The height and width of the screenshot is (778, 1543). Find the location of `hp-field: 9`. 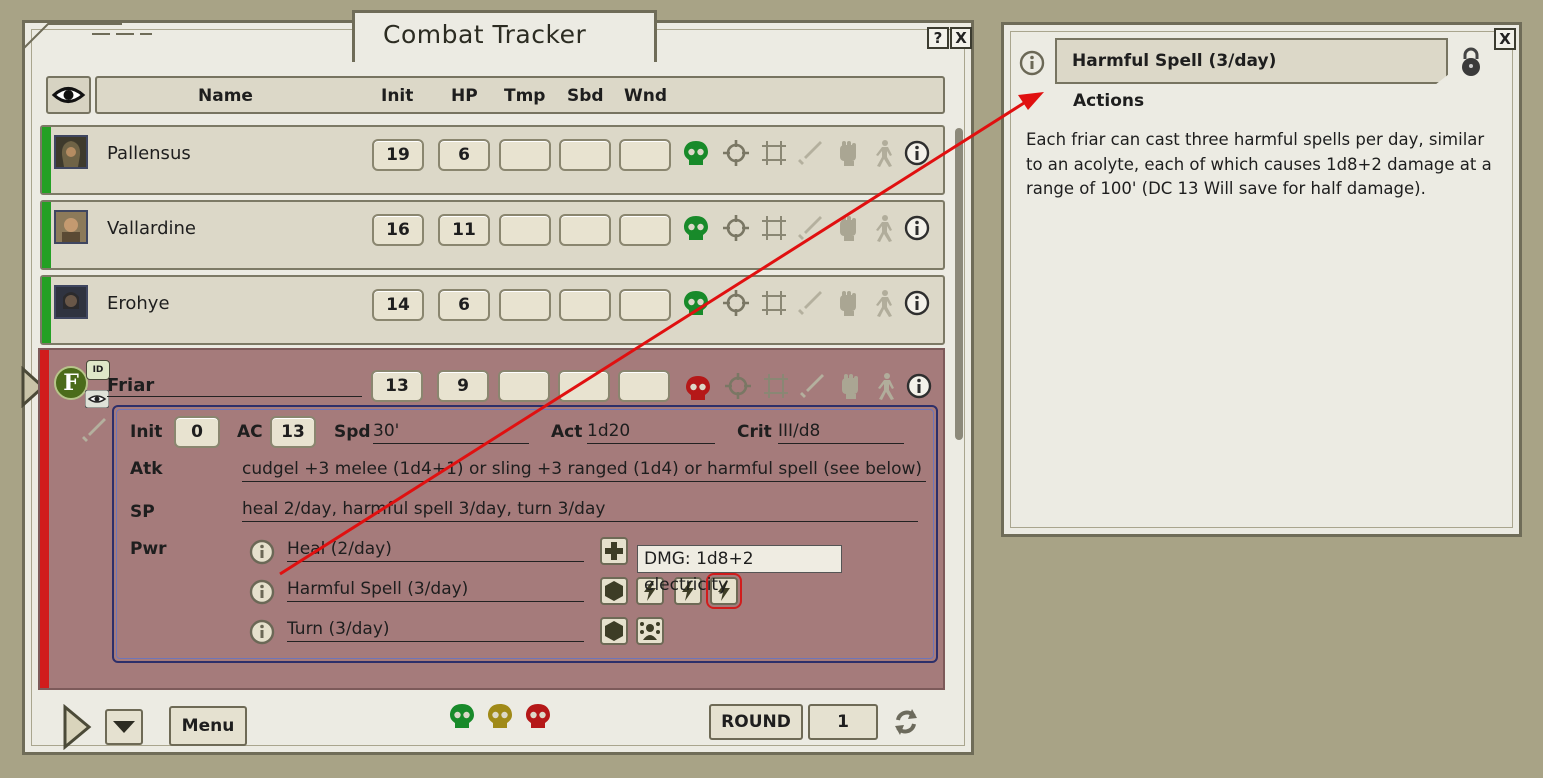

hp-field: 9 is located at coordinates (463, 386).